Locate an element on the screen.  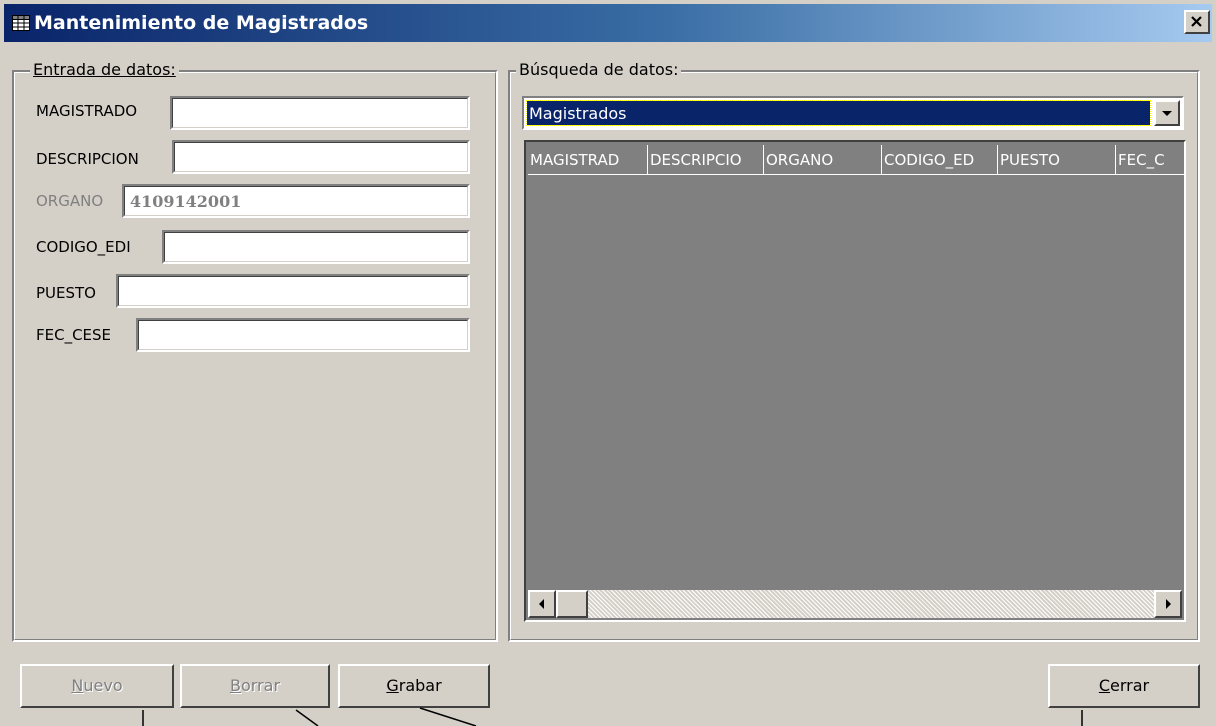
grabar-button: Grabar is located at coordinates (414, 686).